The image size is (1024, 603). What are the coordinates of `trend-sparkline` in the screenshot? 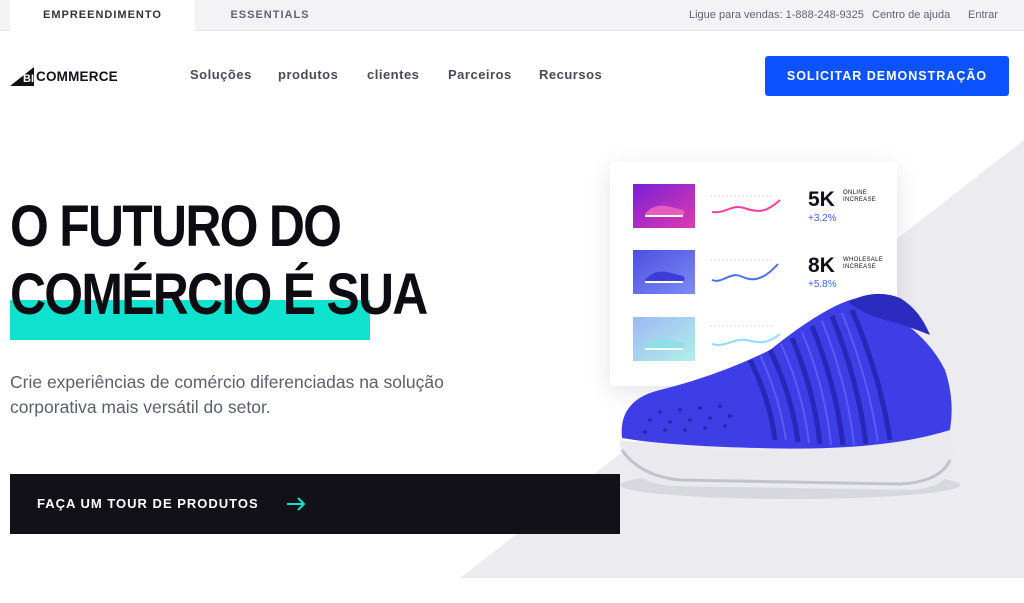 It's located at (745, 204).